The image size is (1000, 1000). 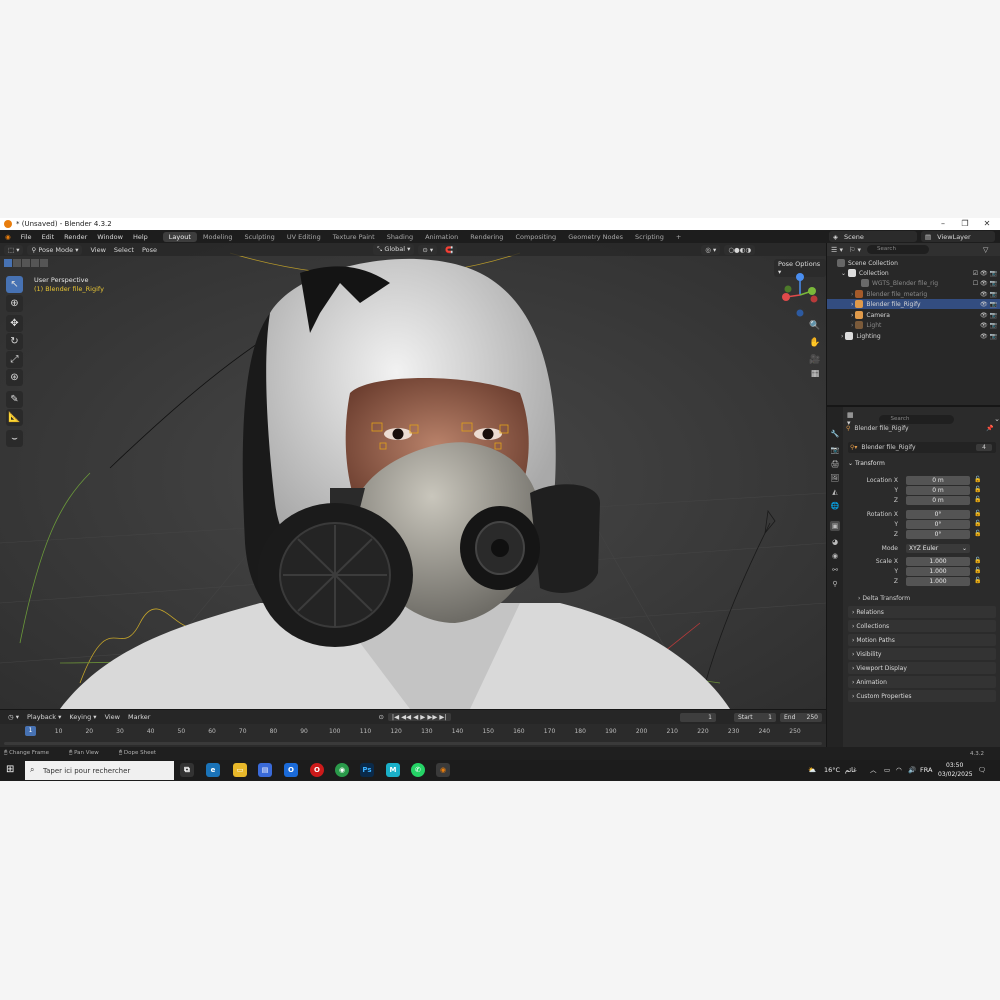 I want to click on timeline-menu-playback: Playback ▾, so click(x=44, y=717).